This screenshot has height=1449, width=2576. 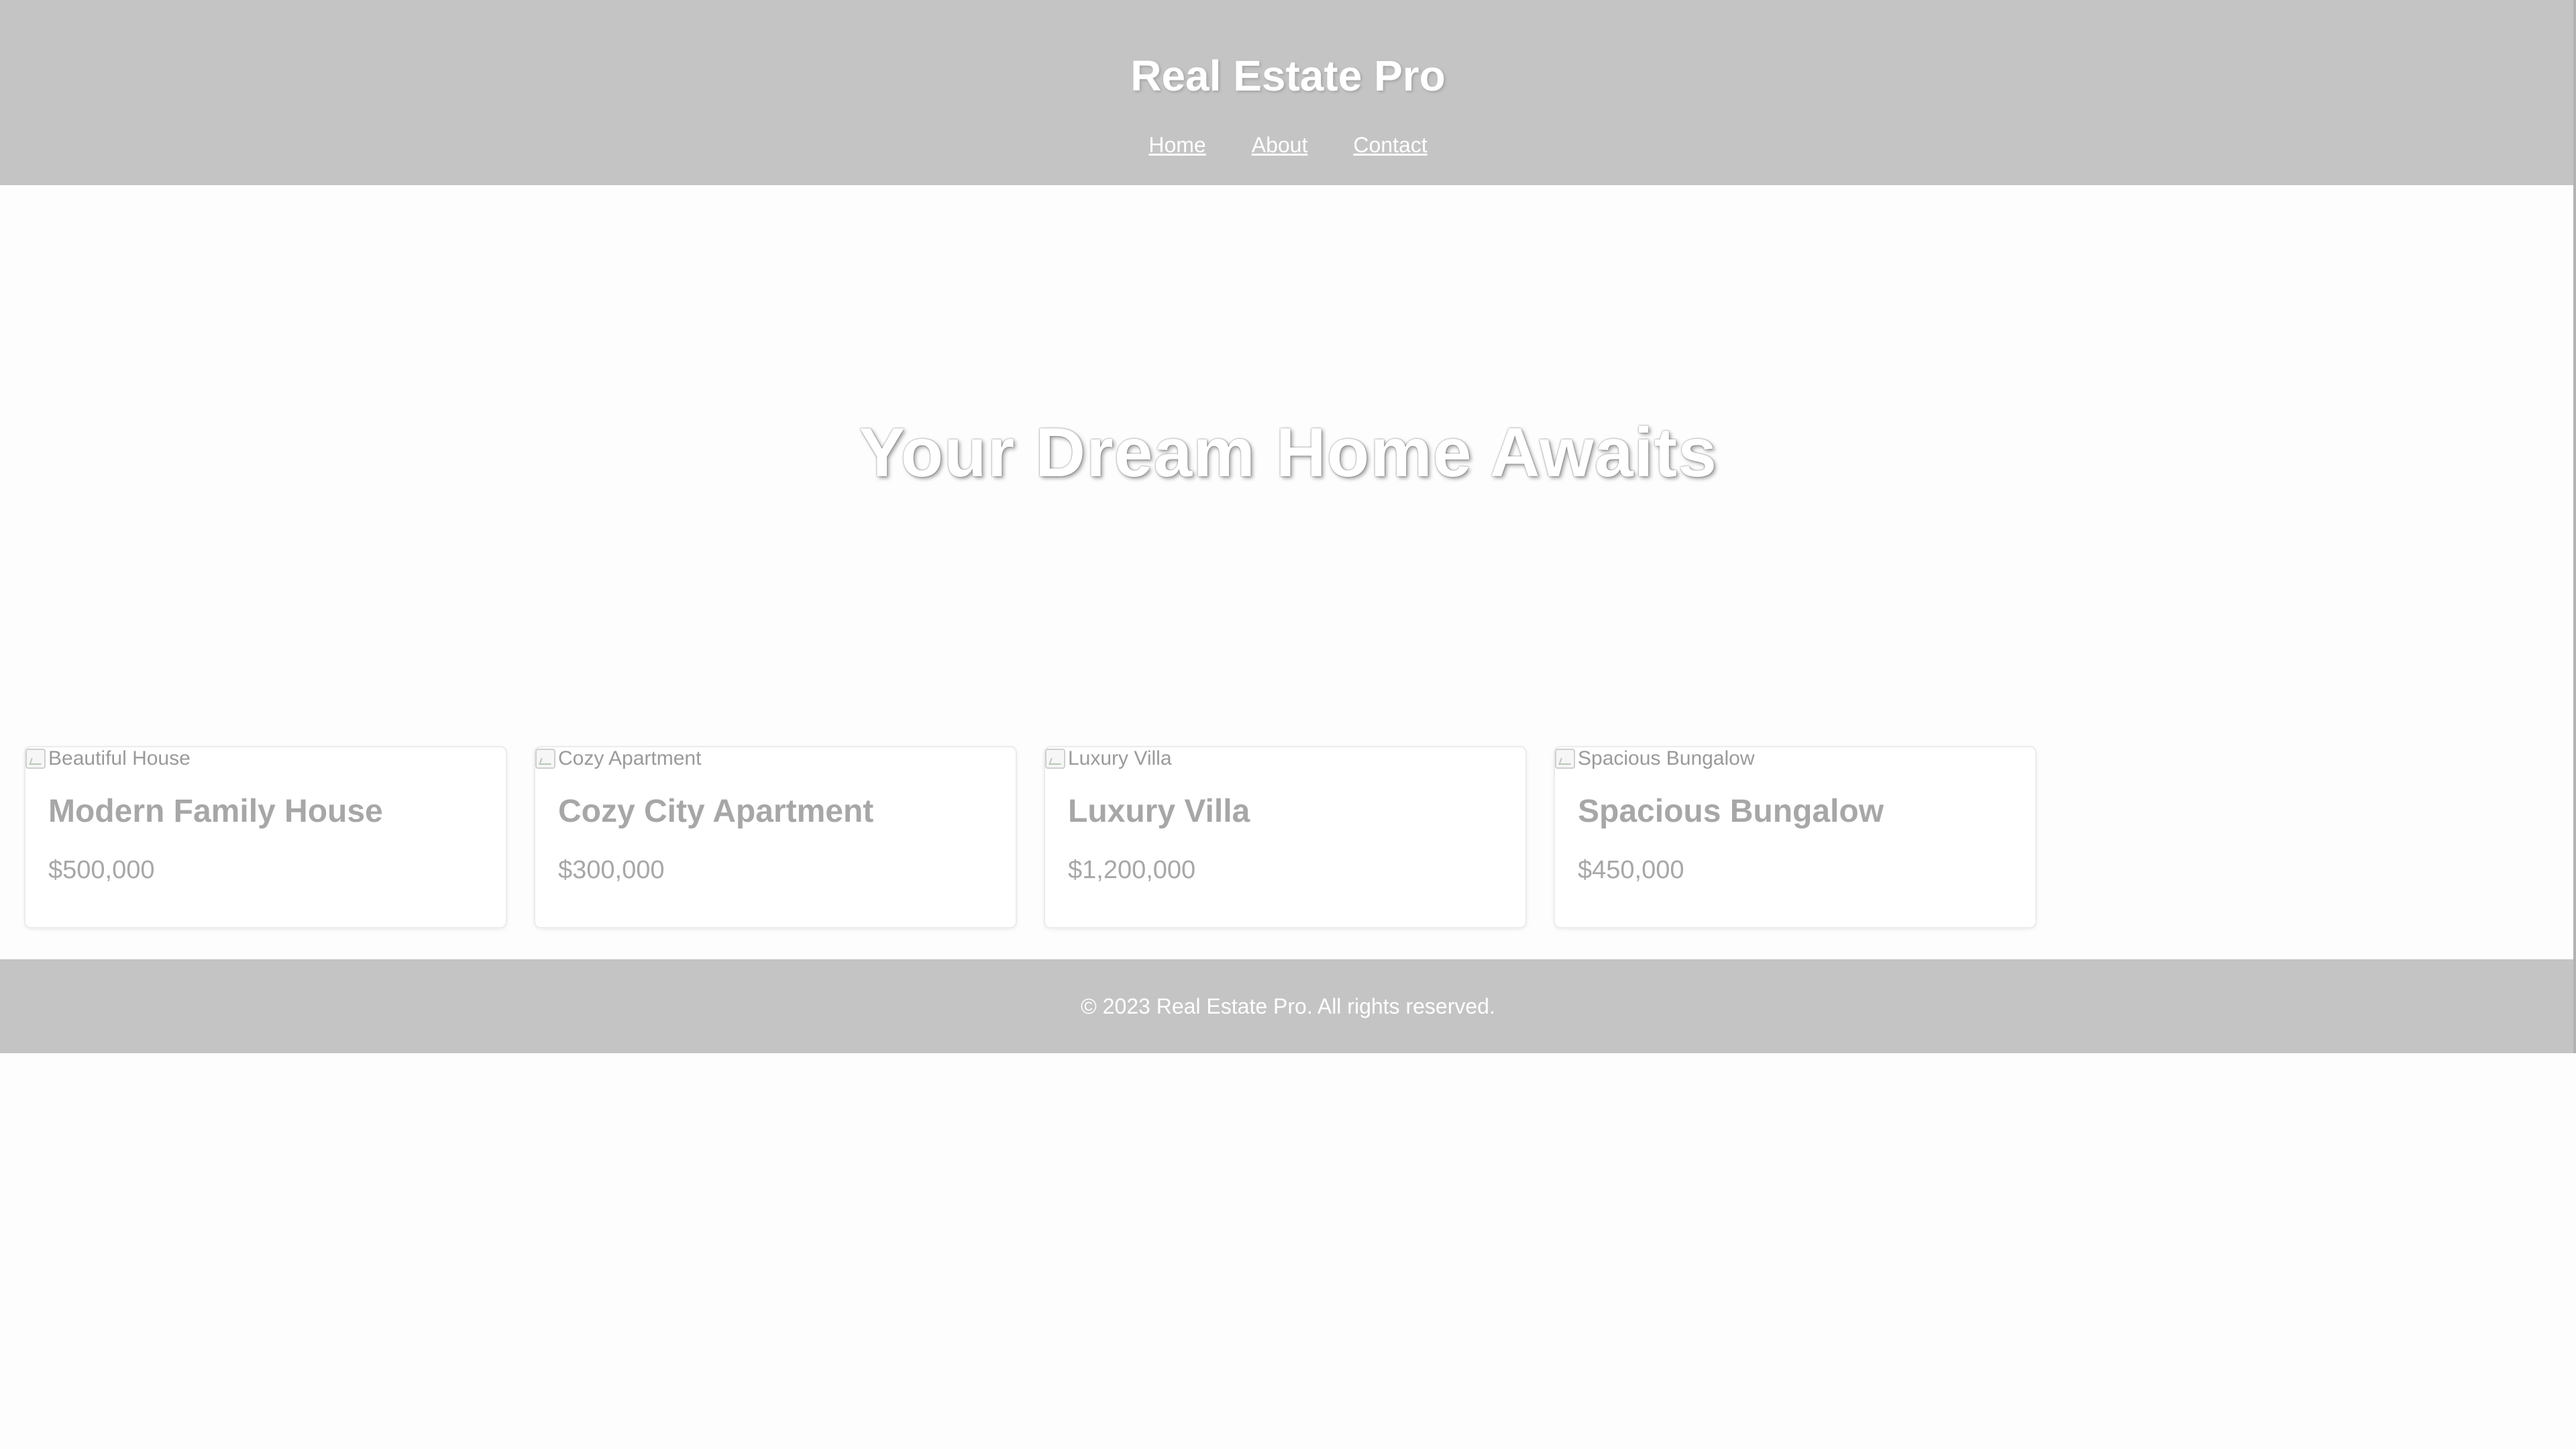 I want to click on listing-title: Luxury Villa, so click(x=1159, y=811).